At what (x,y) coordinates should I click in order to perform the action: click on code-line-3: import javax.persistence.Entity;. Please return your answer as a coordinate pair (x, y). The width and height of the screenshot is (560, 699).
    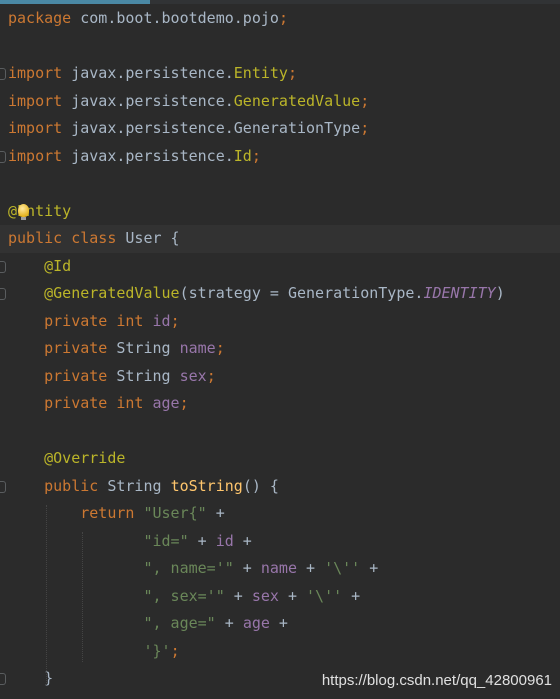
    Looking at the image, I should click on (280, 74).